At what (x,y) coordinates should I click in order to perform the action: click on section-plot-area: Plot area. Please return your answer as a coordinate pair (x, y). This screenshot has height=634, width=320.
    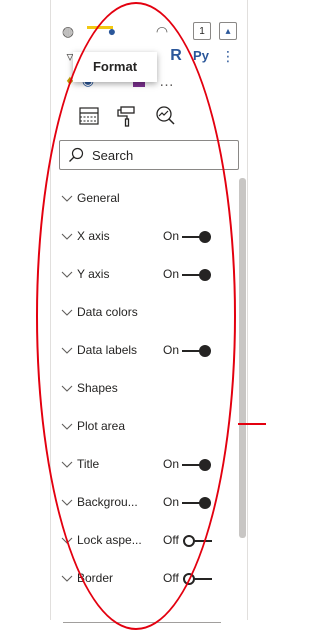
    Looking at the image, I should click on (145, 427).